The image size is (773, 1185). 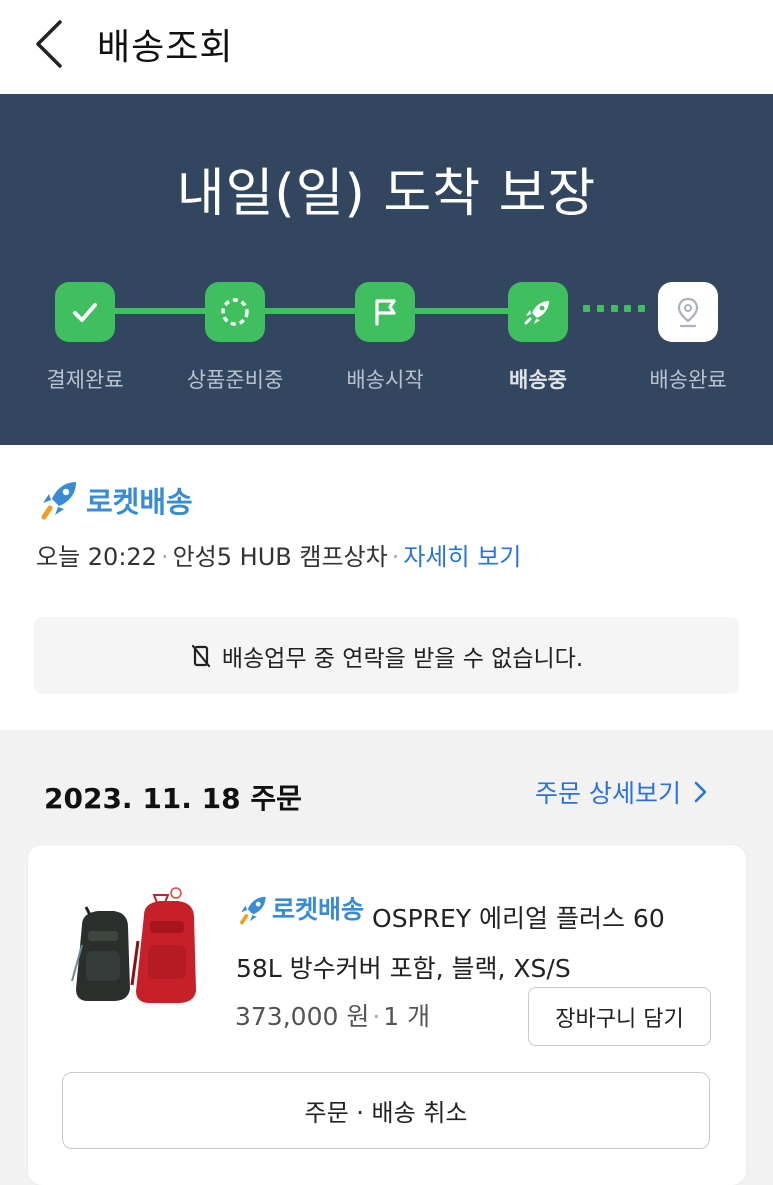 I want to click on location-pin-icon, so click(x=688, y=312).